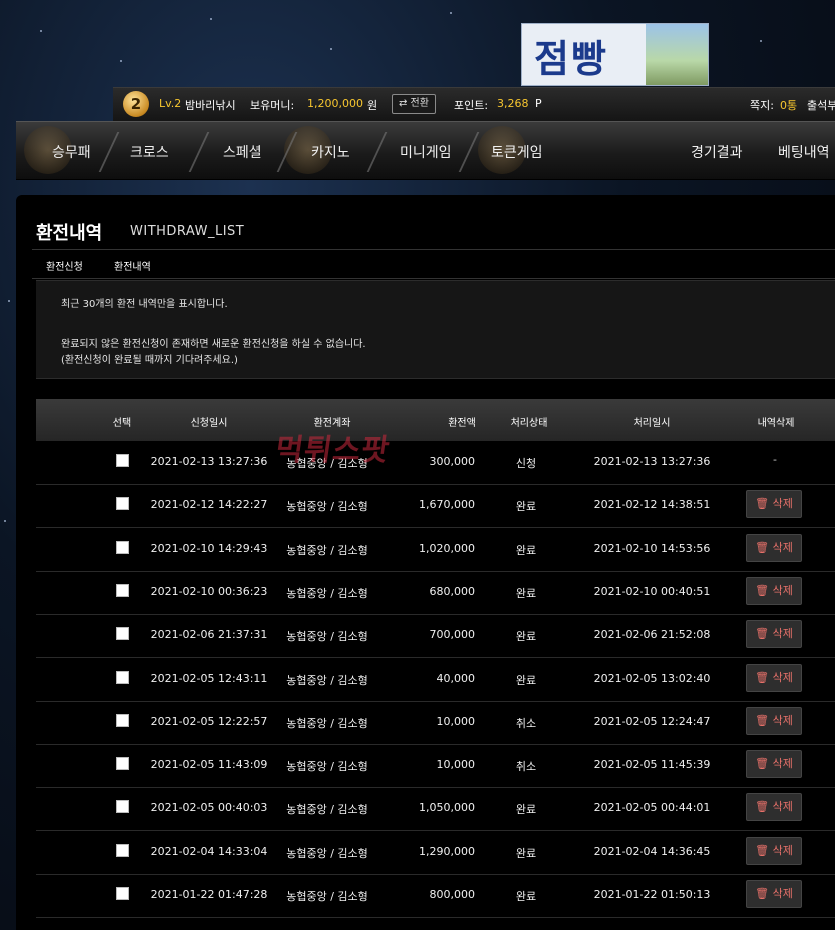  What do you see at coordinates (149, 360) in the screenshot?
I see `notice-line: (환전신청이 완료될 때까지 기다려주세요.)` at bounding box center [149, 360].